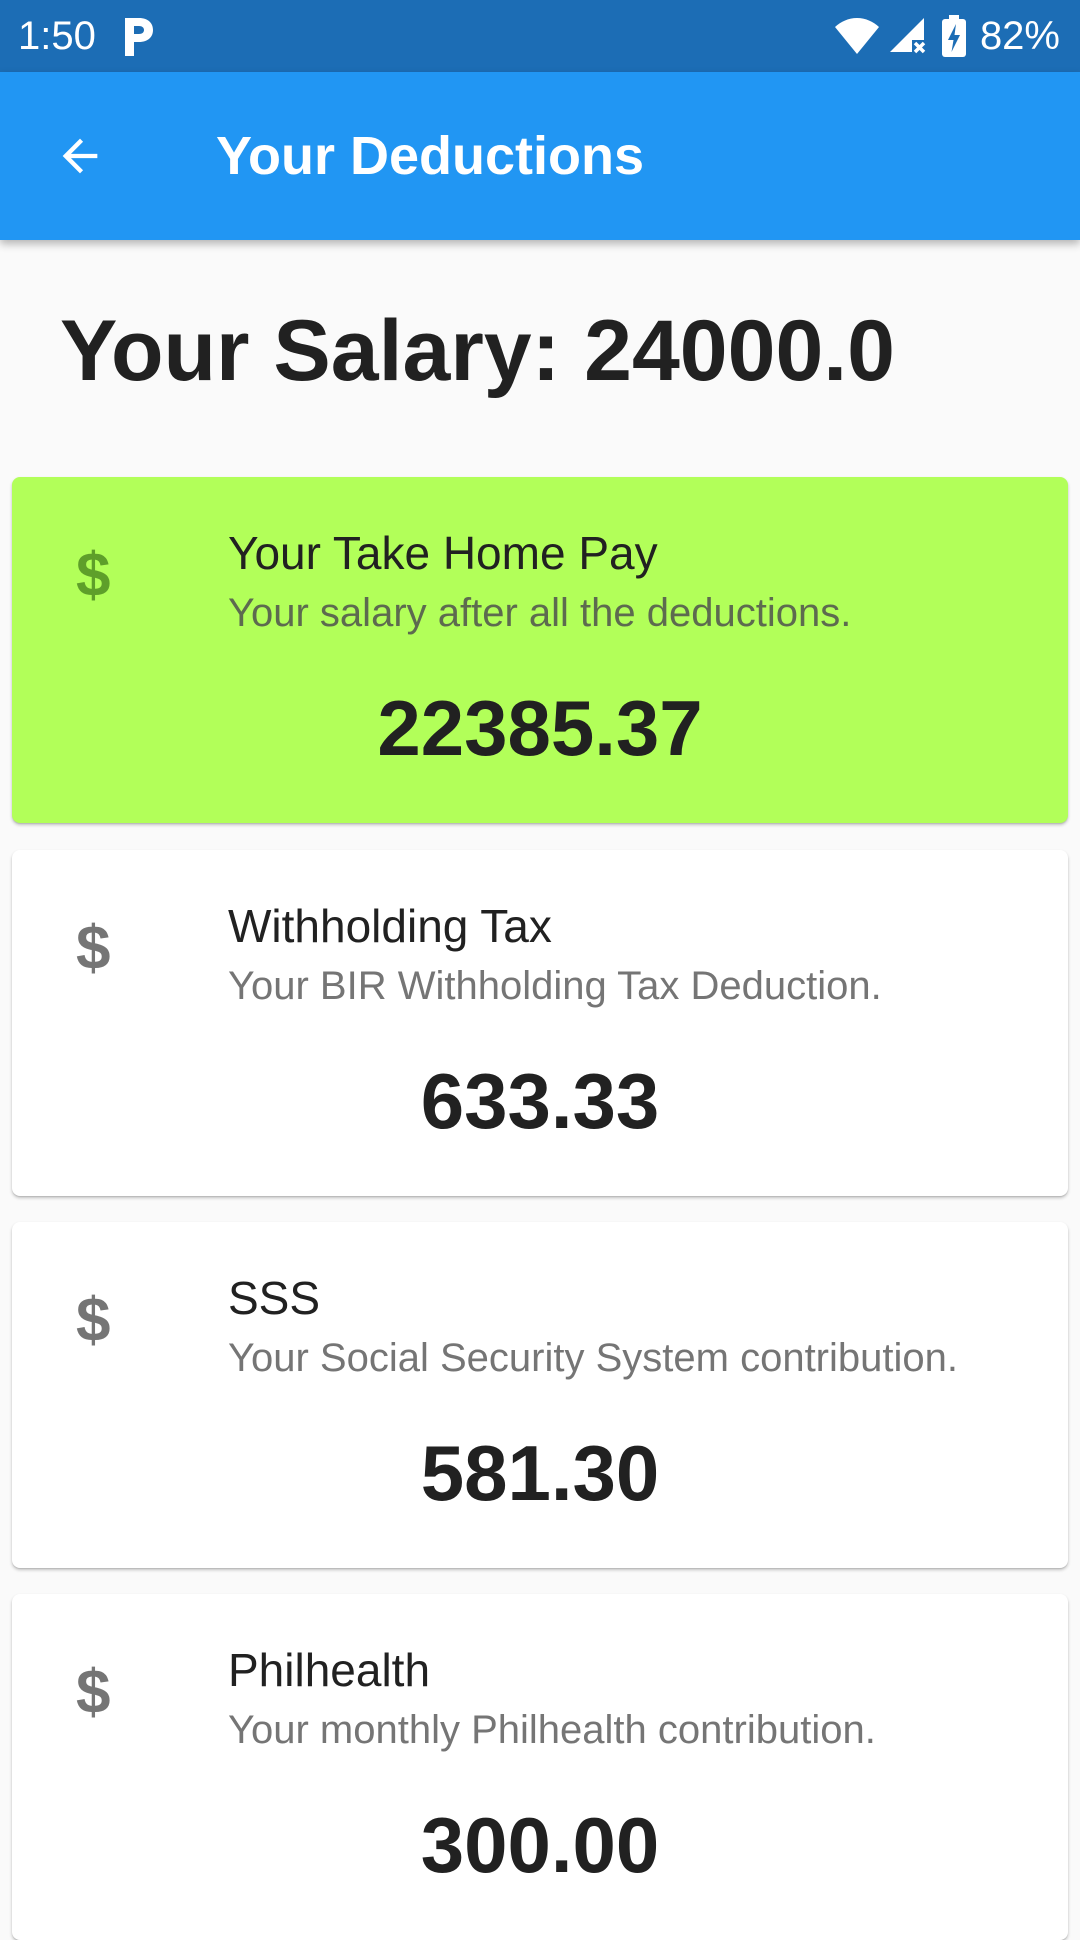 The image size is (1080, 1940). I want to click on arrow-back-icon, so click(80, 156).